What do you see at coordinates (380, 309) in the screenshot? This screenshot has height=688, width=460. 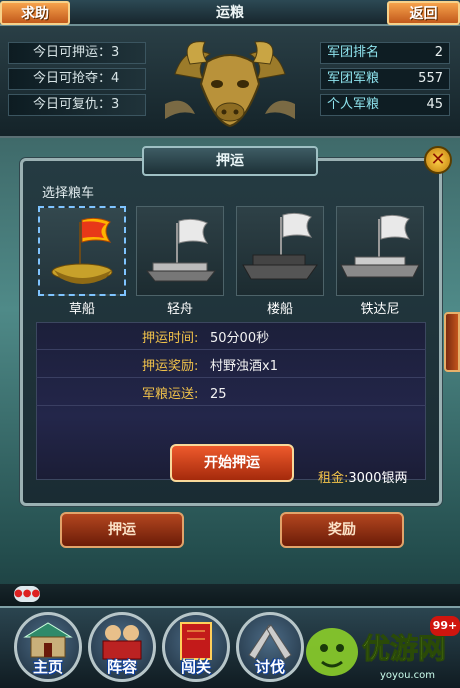 I see `boat-name: 铁达尼` at bounding box center [380, 309].